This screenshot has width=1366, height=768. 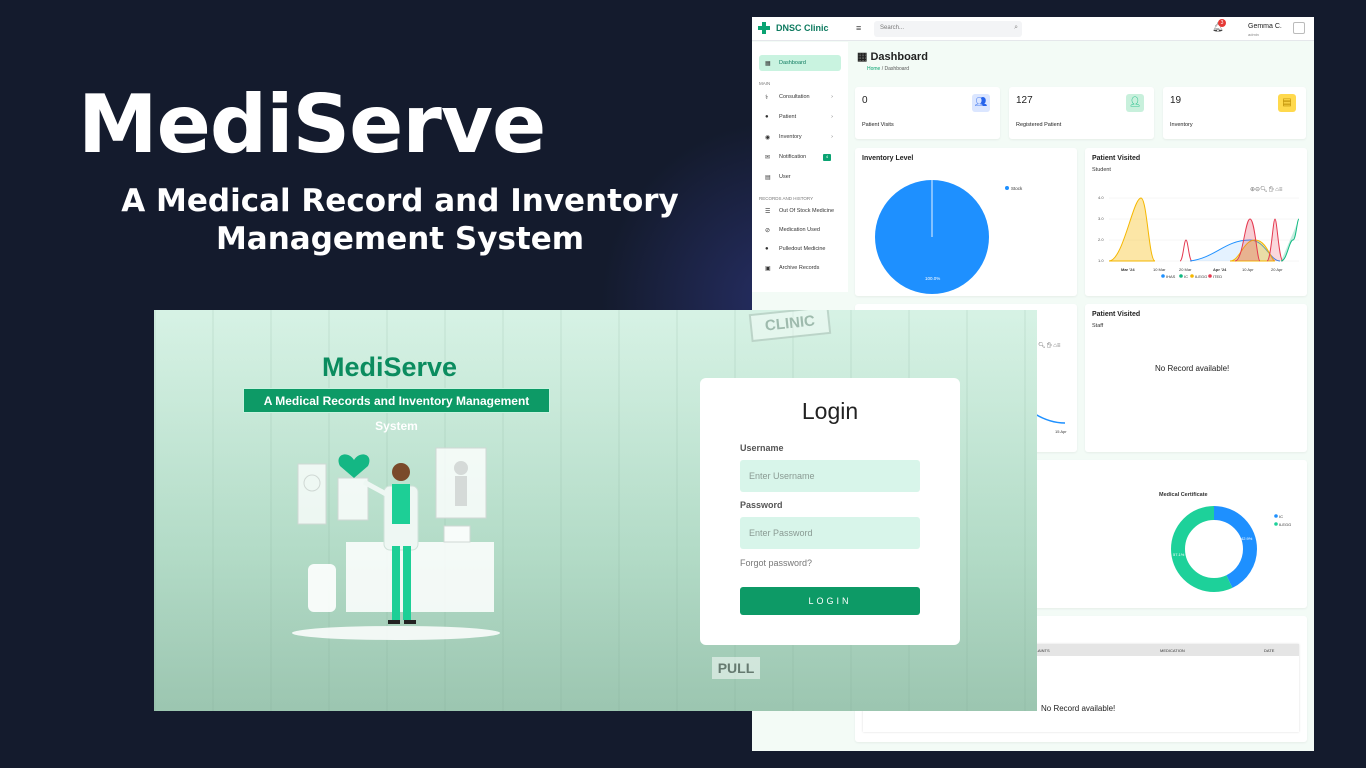 What do you see at coordinates (807, 211) in the screenshot?
I see `sidebar-item-label: Out Of Stock Medicine` at bounding box center [807, 211].